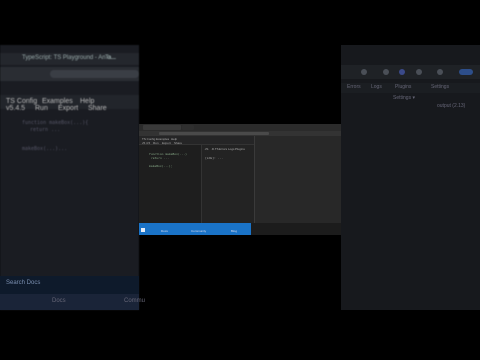 The width and height of the screenshot is (480, 360). Describe the element at coordinates (135, 301) in the screenshot. I see `background-bottom-label: Commu` at that location.